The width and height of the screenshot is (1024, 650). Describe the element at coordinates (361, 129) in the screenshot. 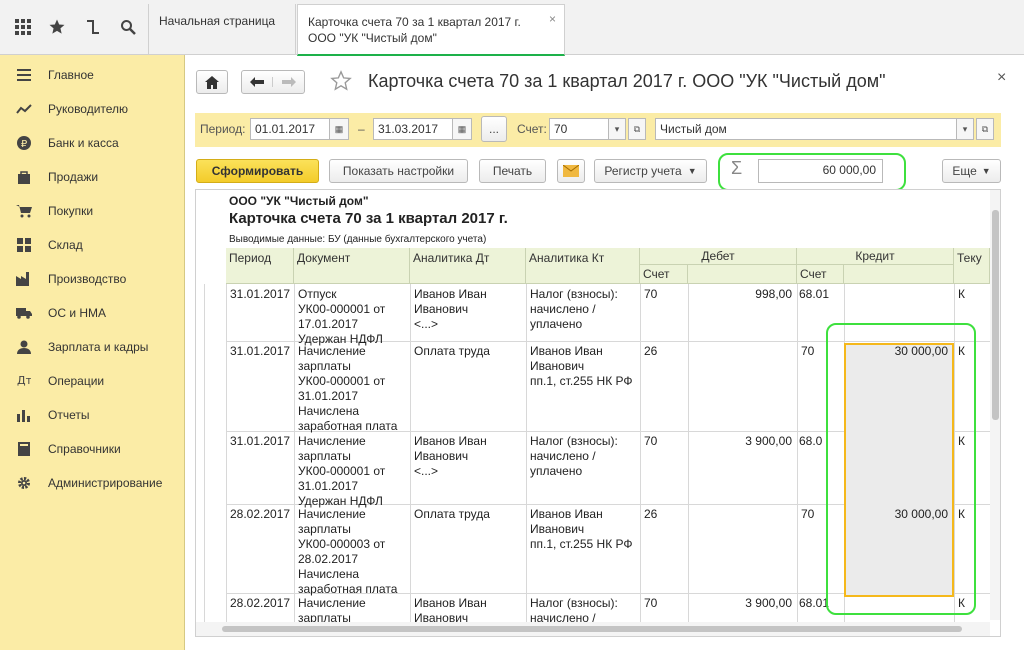

I see `period-dash: –` at that location.